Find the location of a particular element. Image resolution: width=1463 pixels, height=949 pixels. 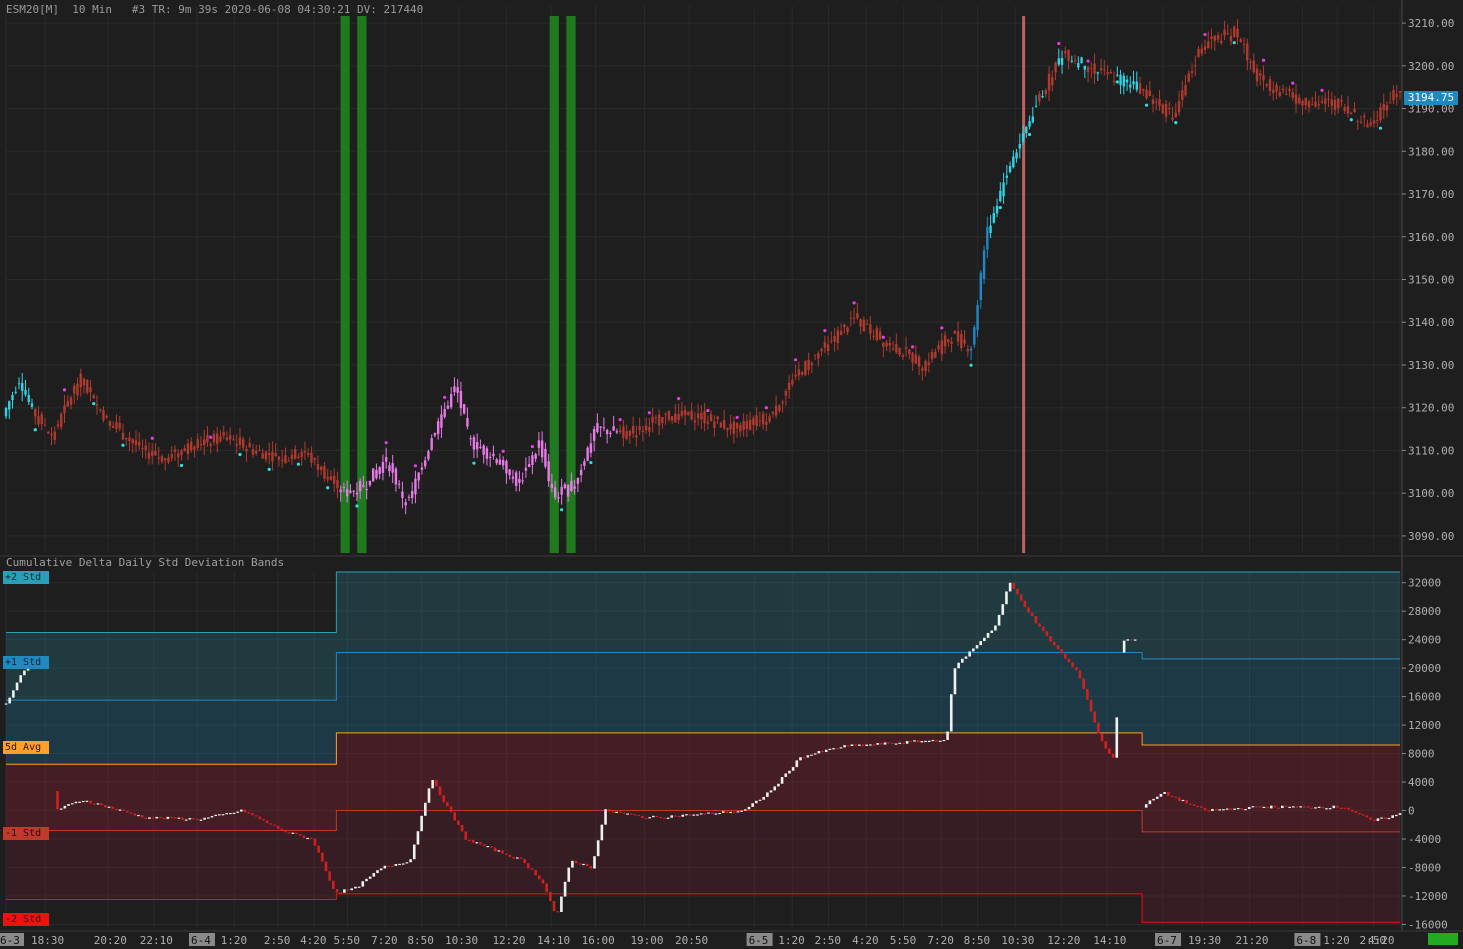

delta-tick-label: 8000 is located at coordinates (1421, 754).